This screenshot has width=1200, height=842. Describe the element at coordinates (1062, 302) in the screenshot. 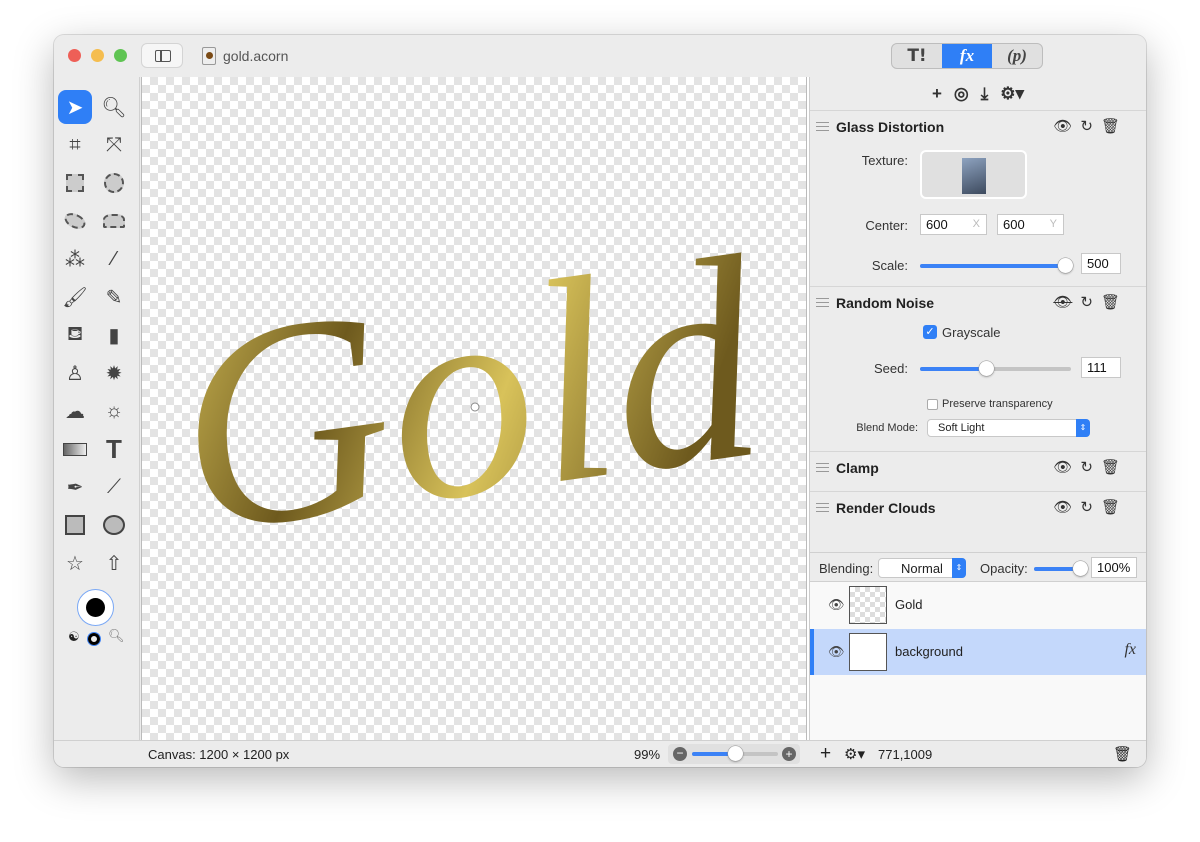

I see `eye-slash-icon: 👁︎` at that location.